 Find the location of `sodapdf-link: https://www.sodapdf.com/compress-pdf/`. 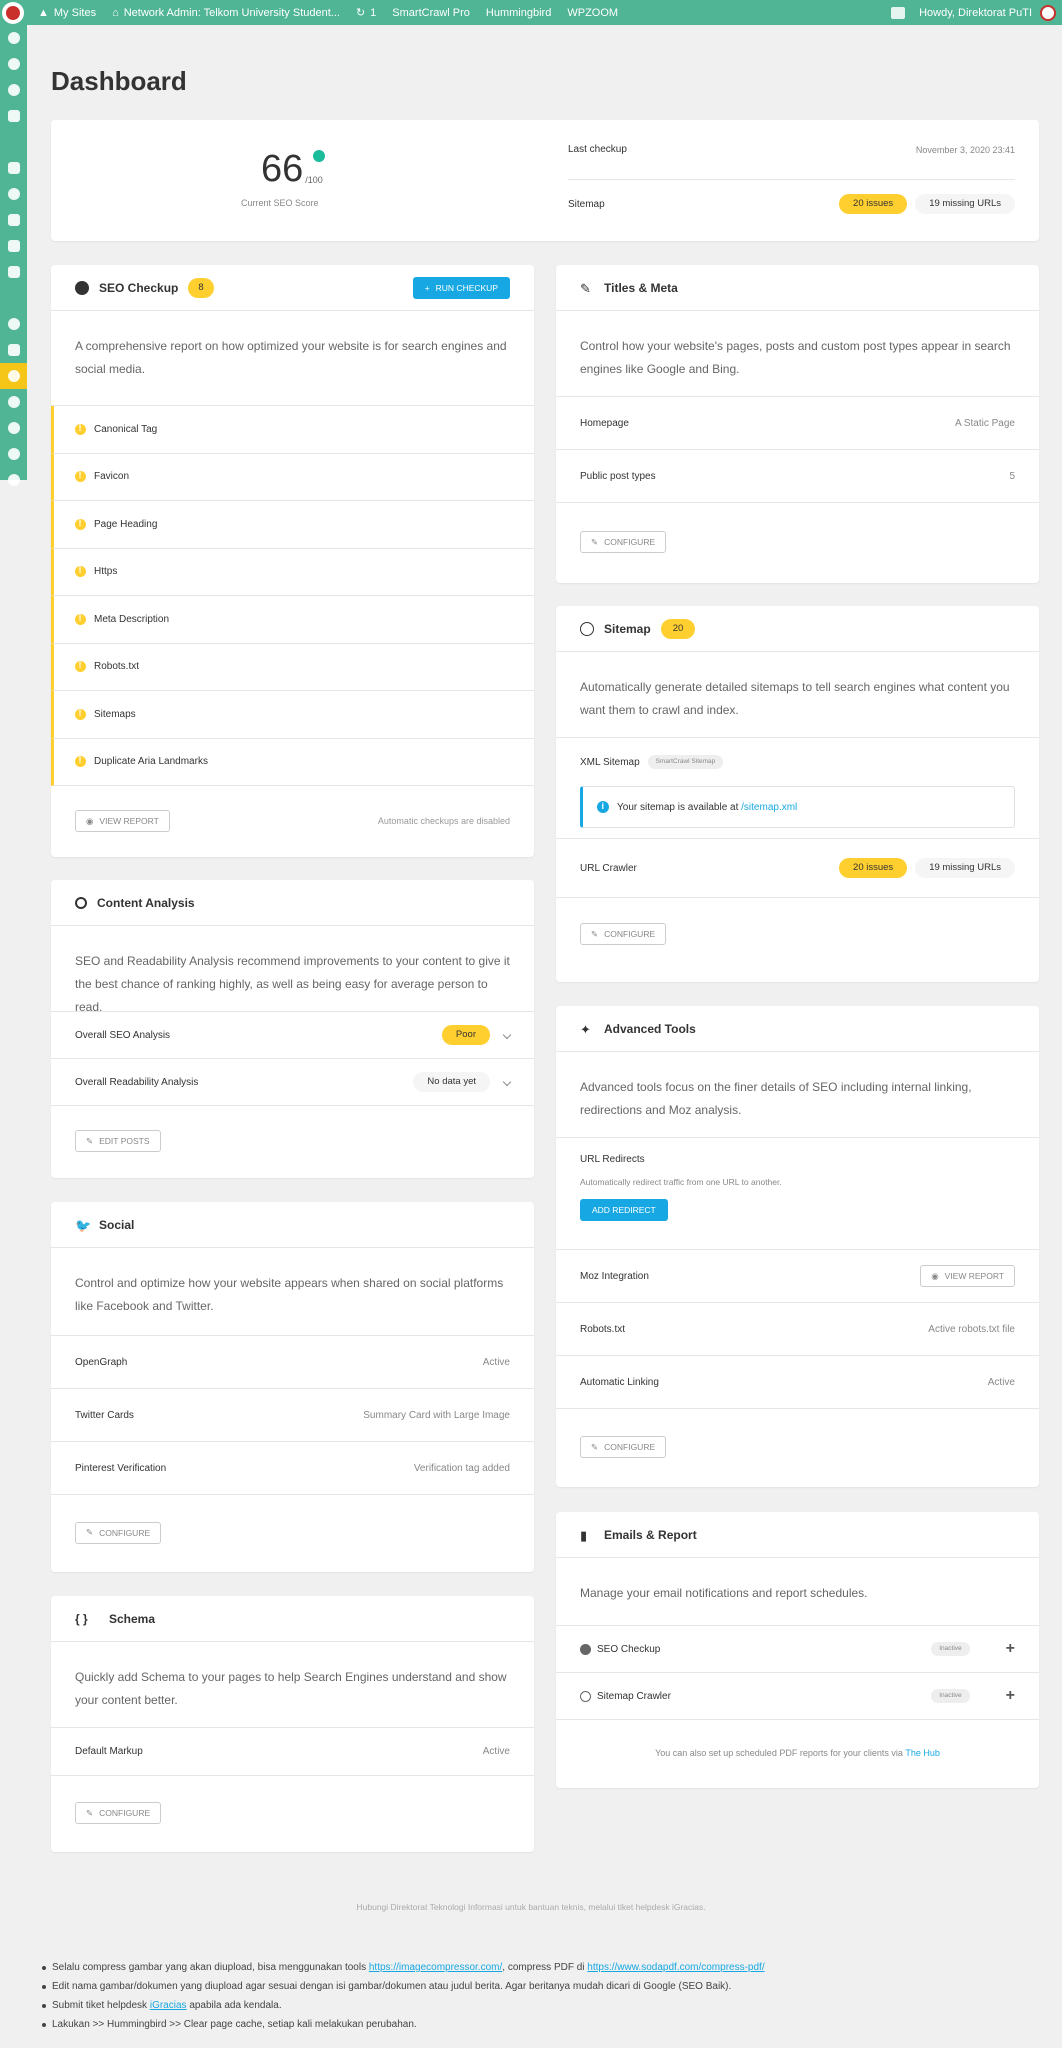

sodapdf-link: https://www.sodapdf.com/compress-pdf/ is located at coordinates (675, 1967).